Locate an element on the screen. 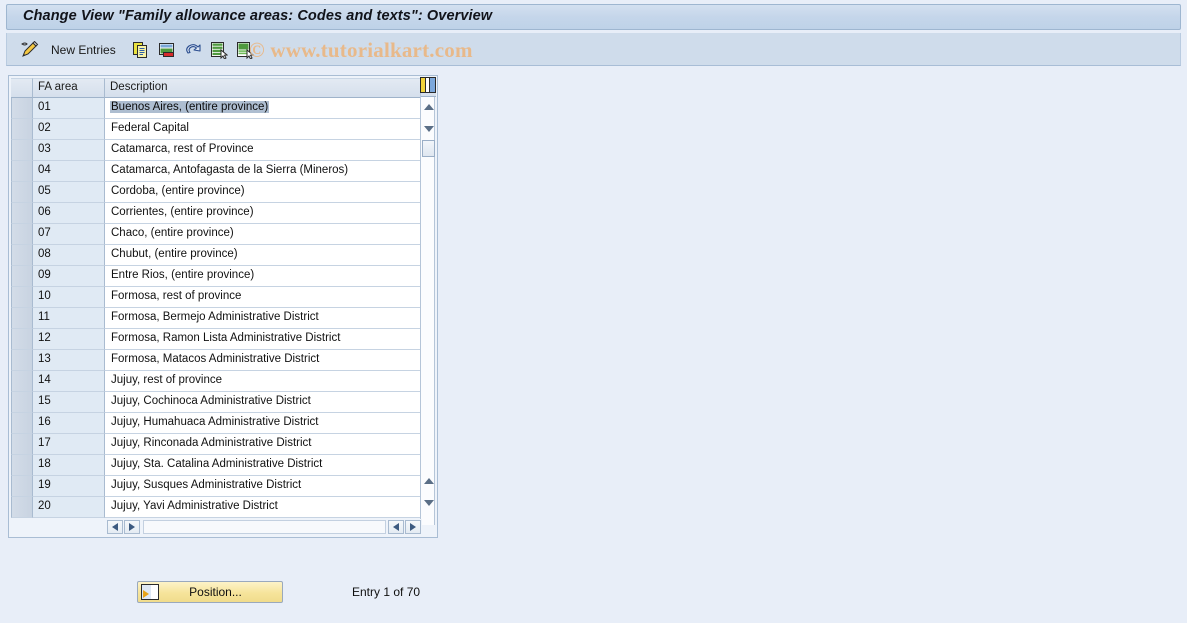 The height and width of the screenshot is (623, 1187). cell-fa-area: 17 is located at coordinates (69, 444).